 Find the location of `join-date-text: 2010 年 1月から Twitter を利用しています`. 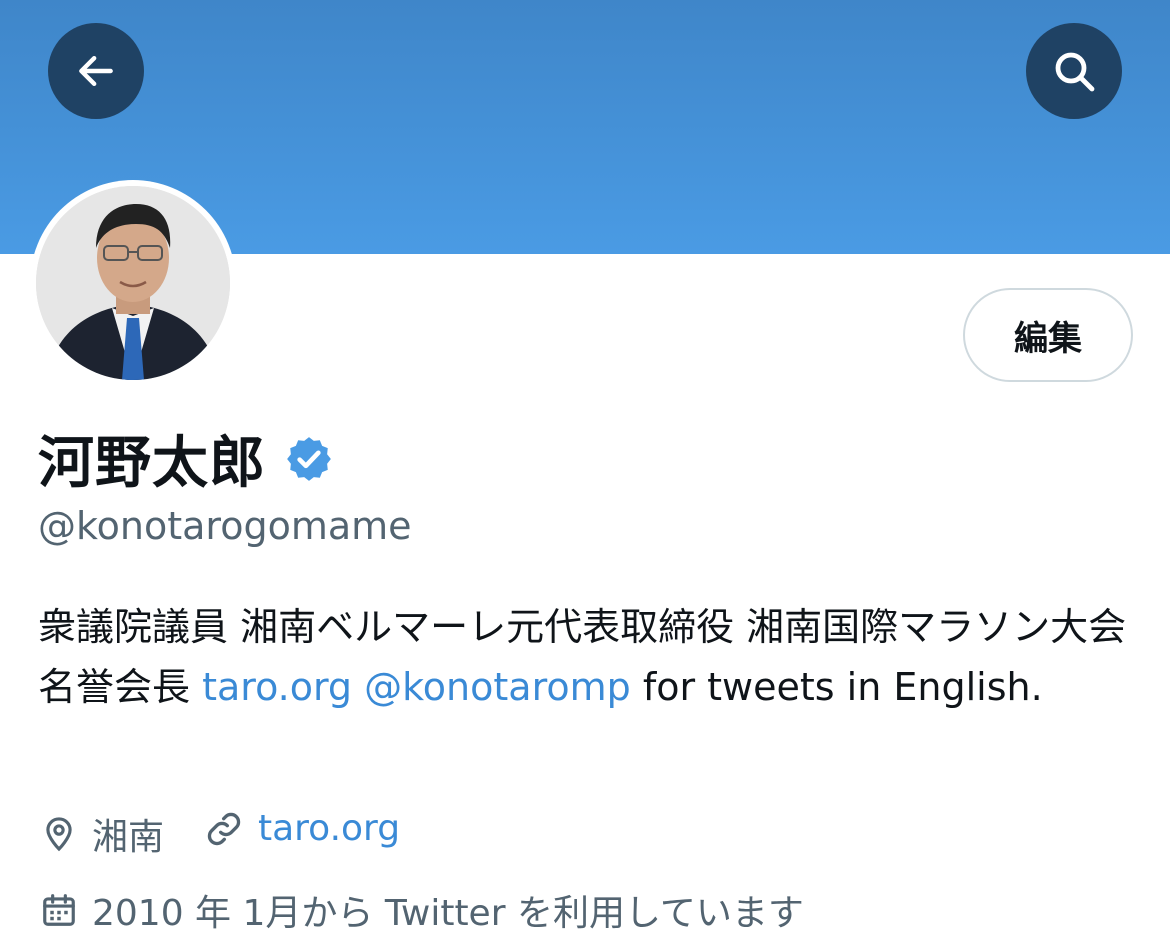

join-date-text: 2010 年 1月から Twitter を利用しています is located at coordinates (448, 913).